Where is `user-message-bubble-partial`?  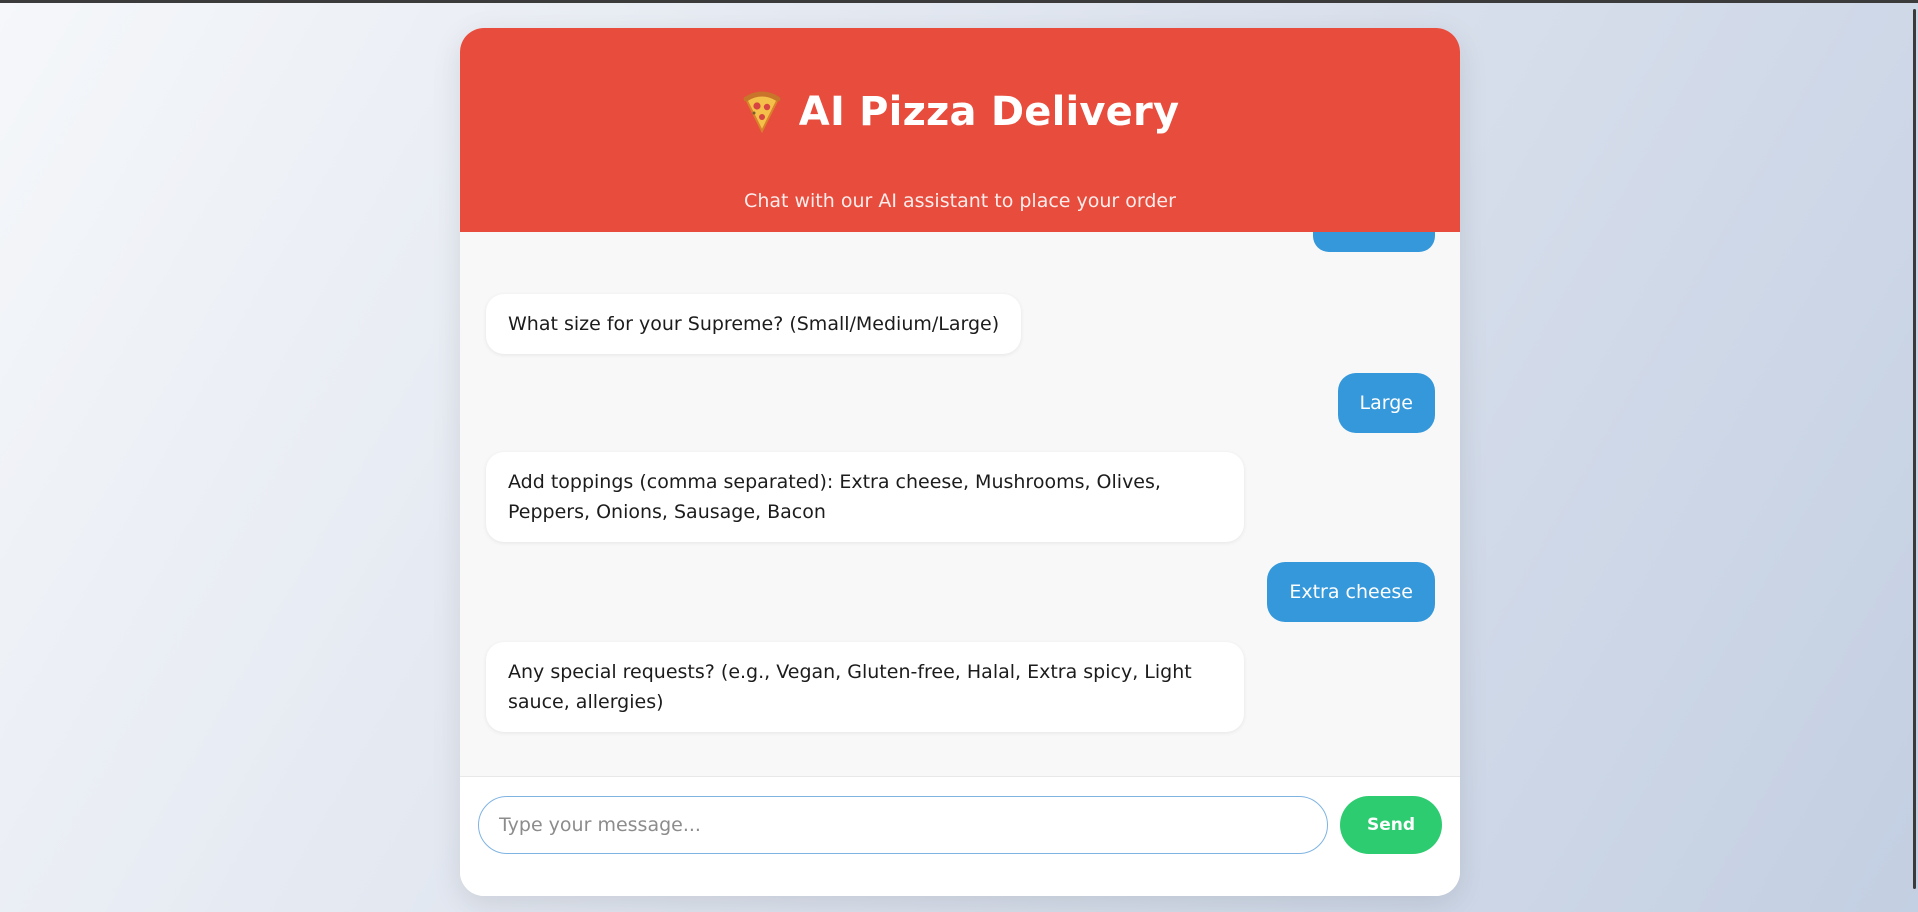 user-message-bubble-partial is located at coordinates (1374, 242).